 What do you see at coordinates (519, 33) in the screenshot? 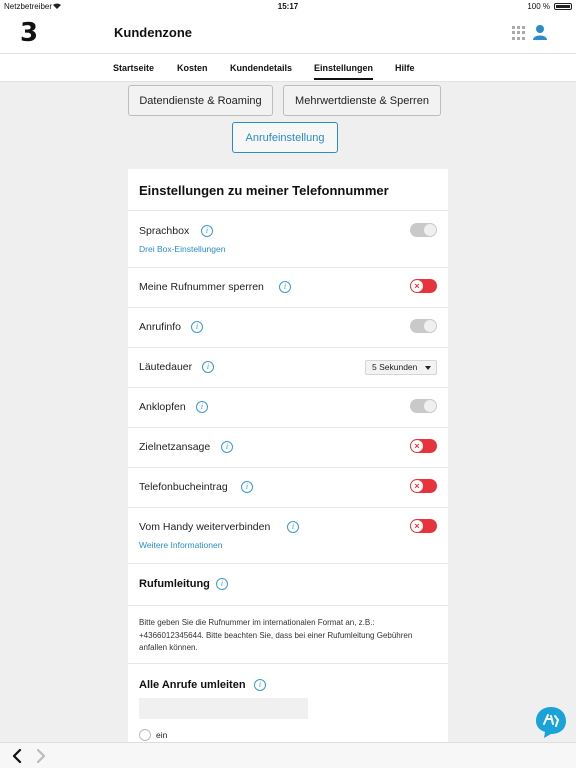
I see `apps-grid-icon` at bounding box center [519, 33].